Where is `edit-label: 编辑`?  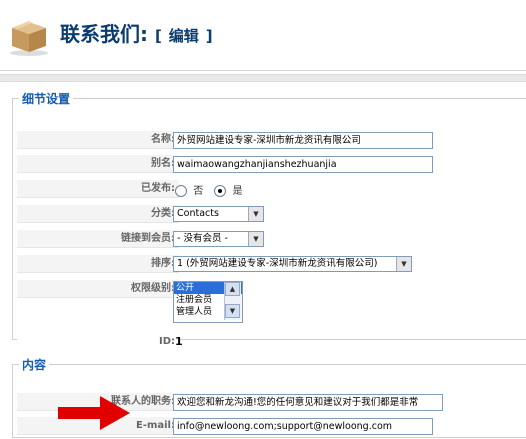
edit-label: 编辑 is located at coordinates (183, 36).